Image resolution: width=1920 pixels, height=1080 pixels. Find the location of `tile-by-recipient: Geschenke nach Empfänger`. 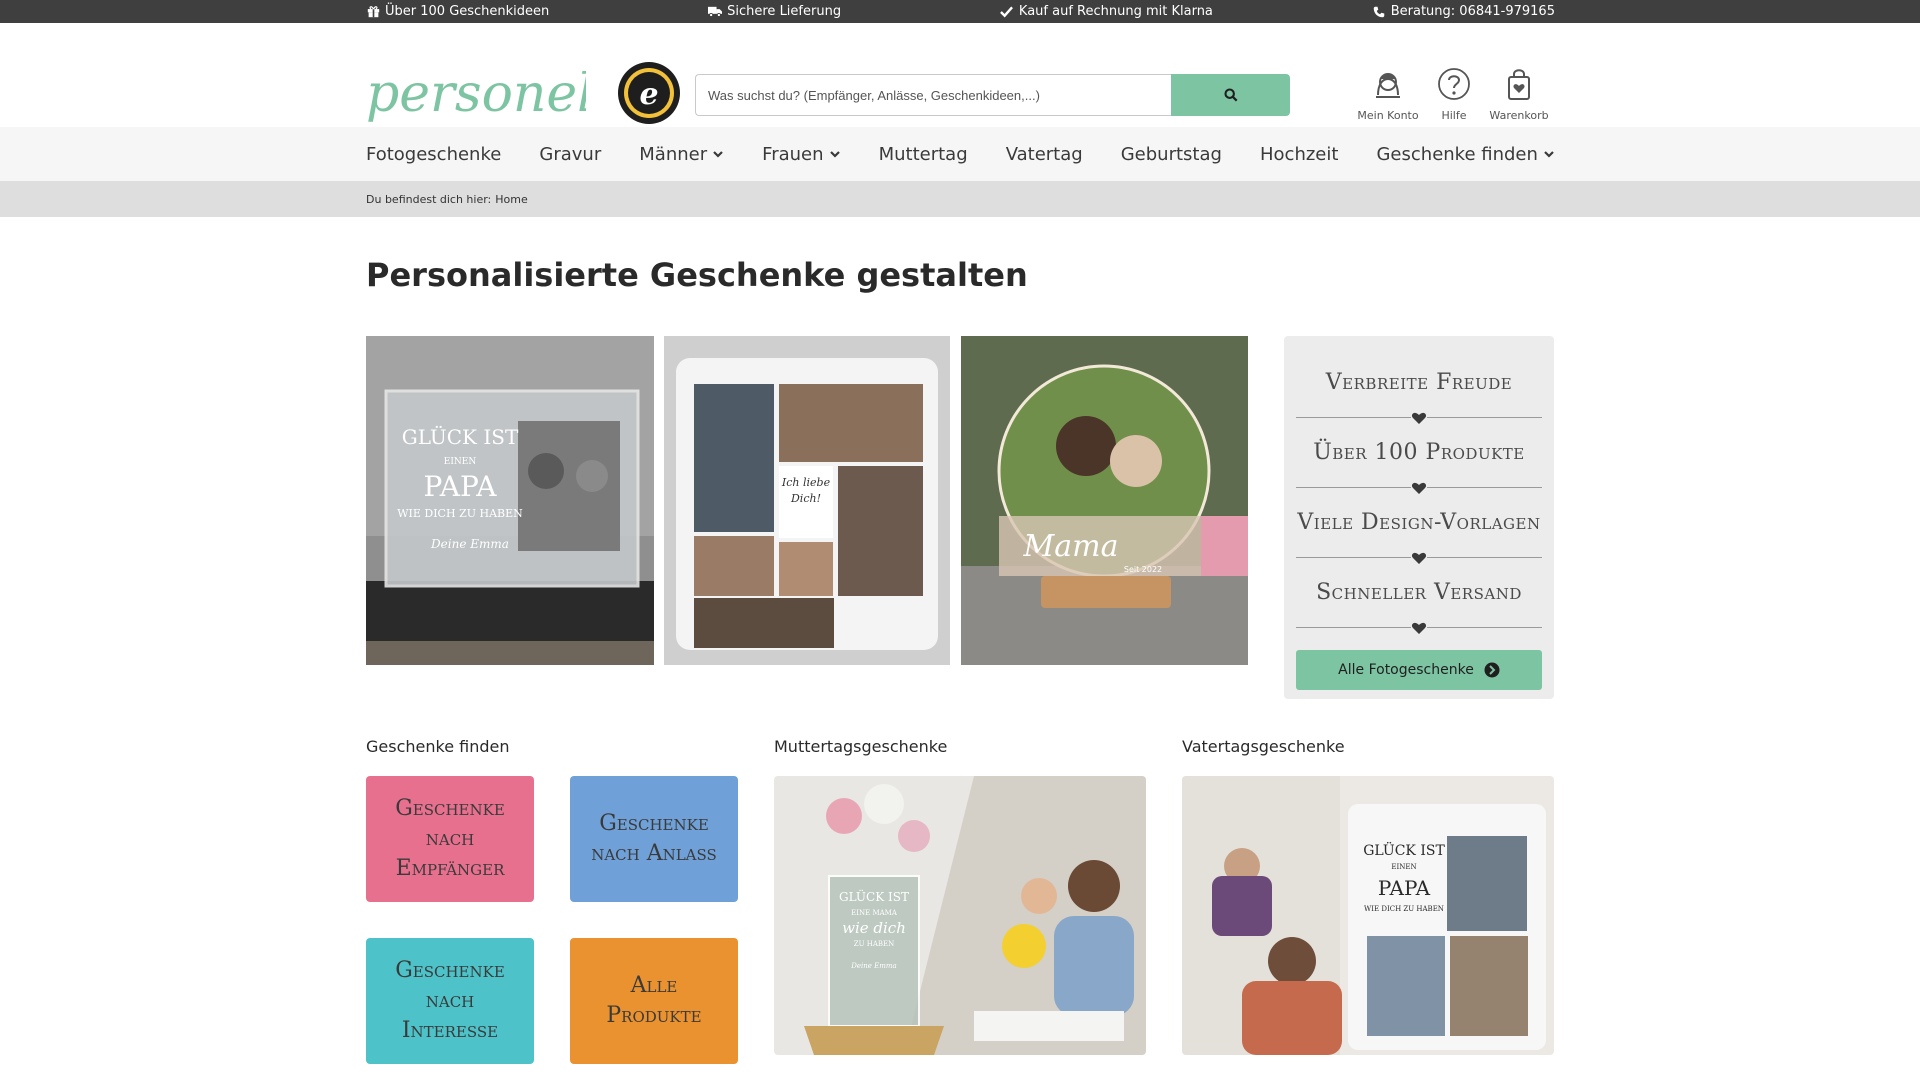

tile-by-recipient: Geschenke nach Empfänger is located at coordinates (450, 839).